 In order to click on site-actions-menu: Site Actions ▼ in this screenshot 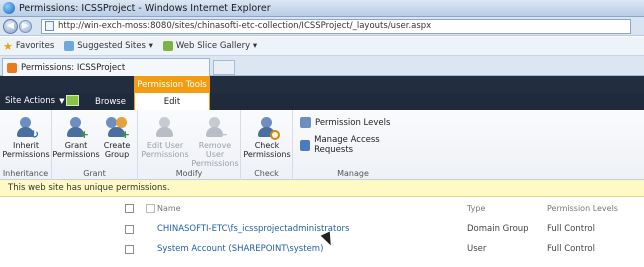, I will do `click(34, 101)`.